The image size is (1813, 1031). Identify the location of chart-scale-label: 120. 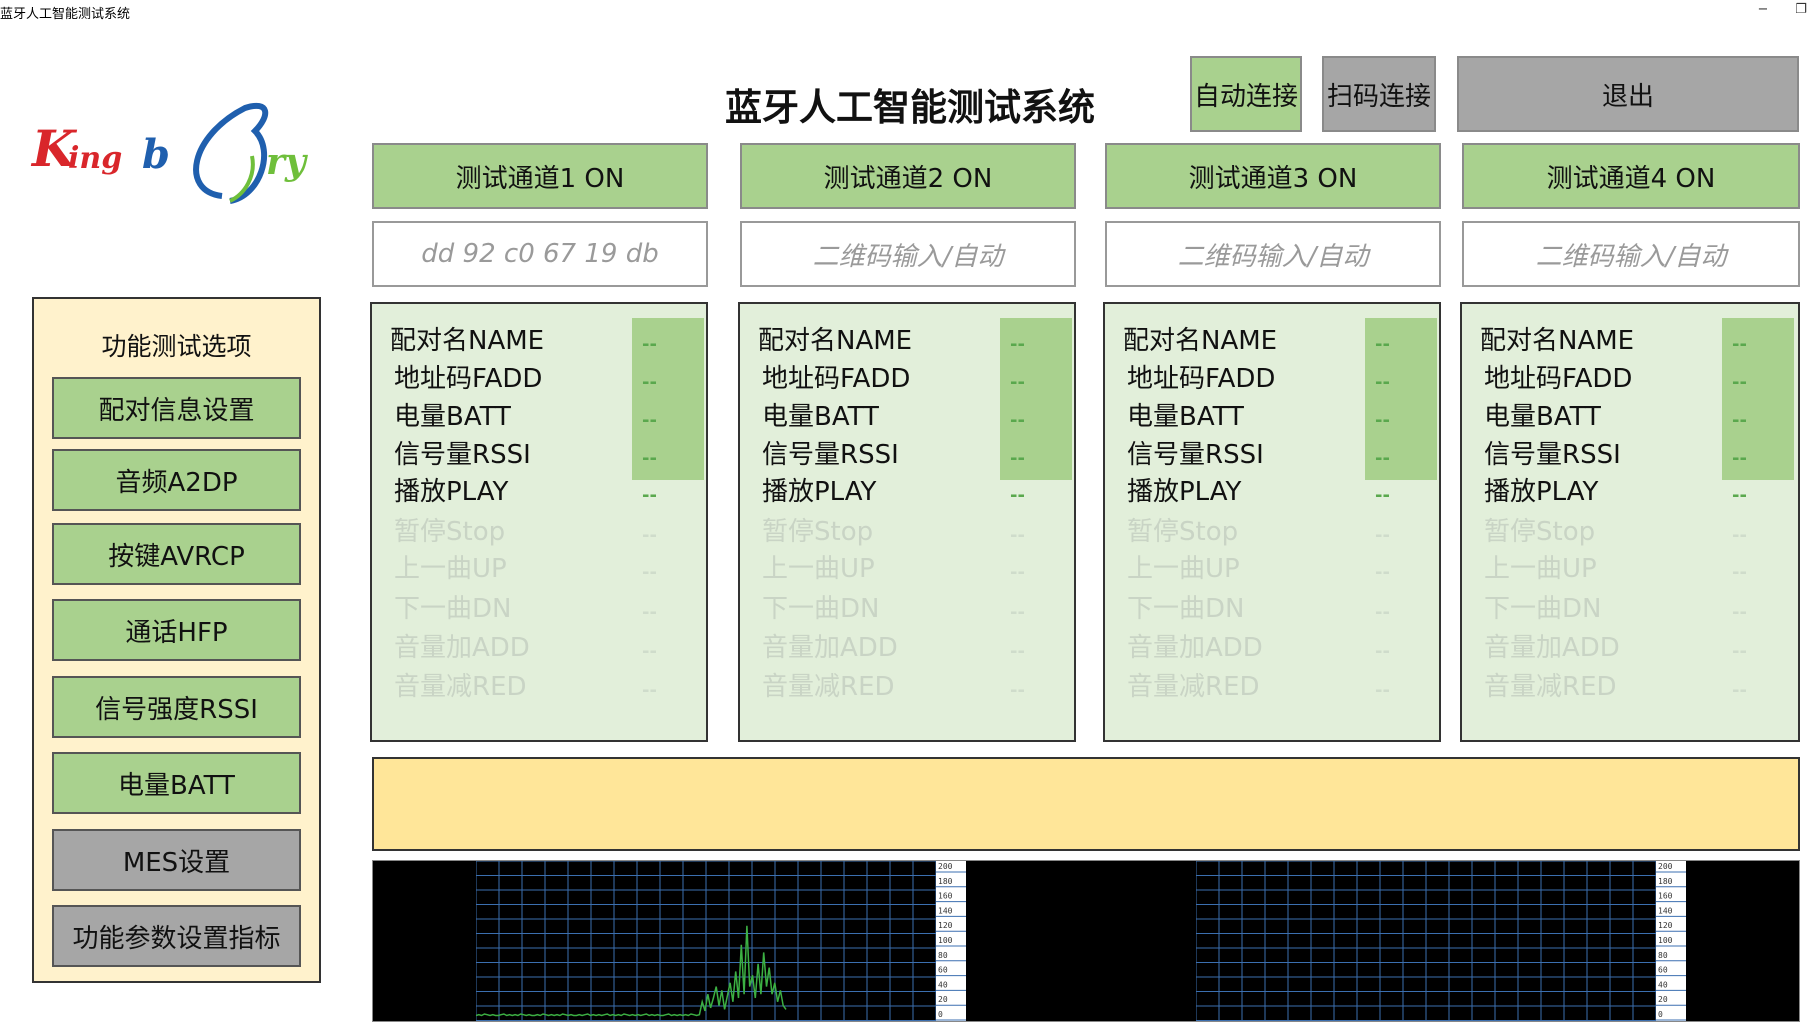
(1665, 925).